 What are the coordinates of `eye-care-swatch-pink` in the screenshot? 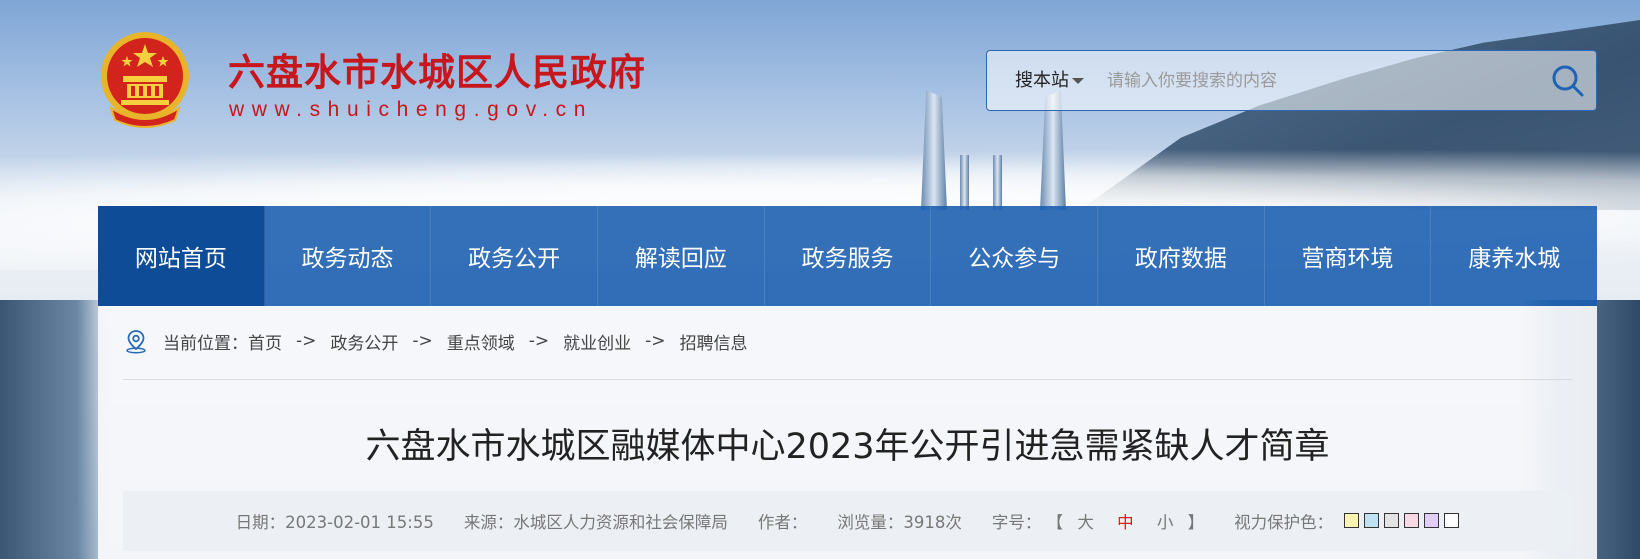 It's located at (1412, 520).